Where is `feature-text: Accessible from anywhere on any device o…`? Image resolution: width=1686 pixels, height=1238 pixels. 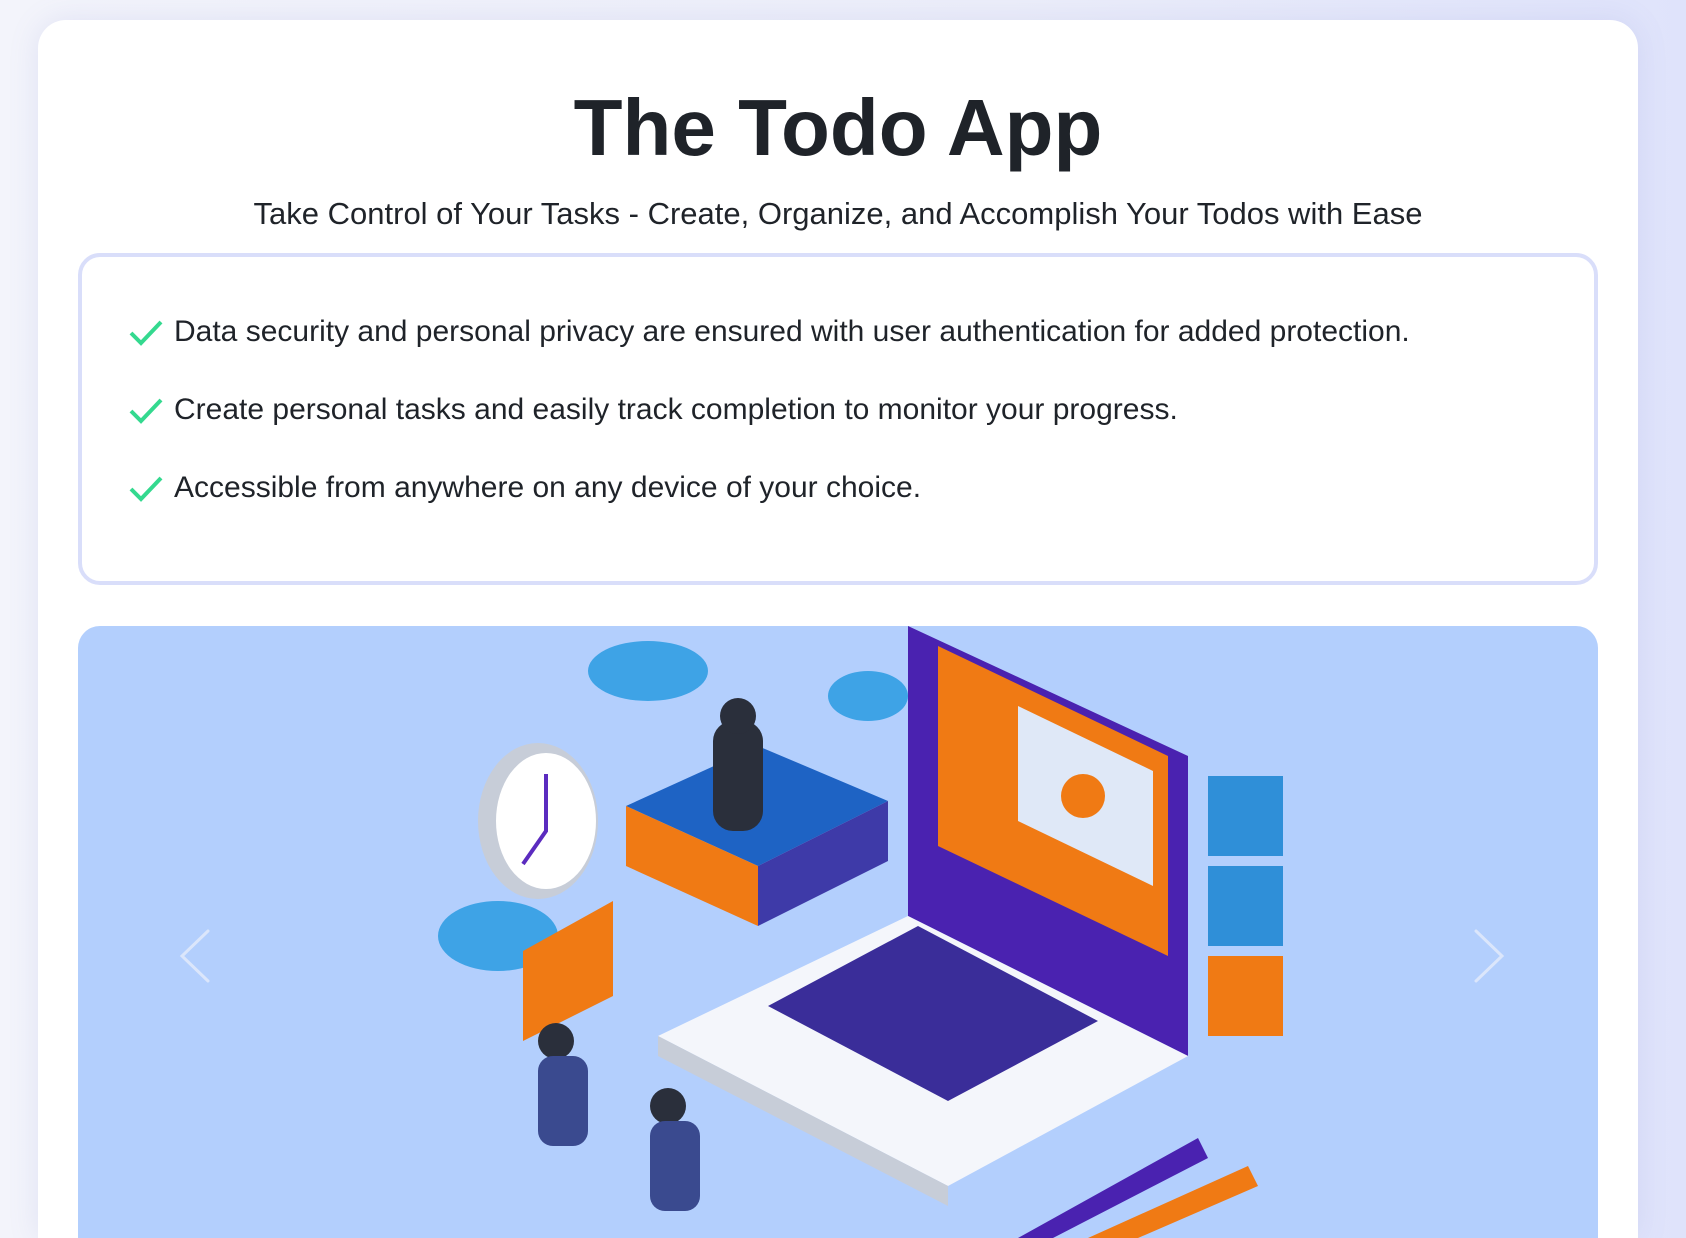
feature-text: Accessible from anywhere on any device o… is located at coordinates (548, 487).